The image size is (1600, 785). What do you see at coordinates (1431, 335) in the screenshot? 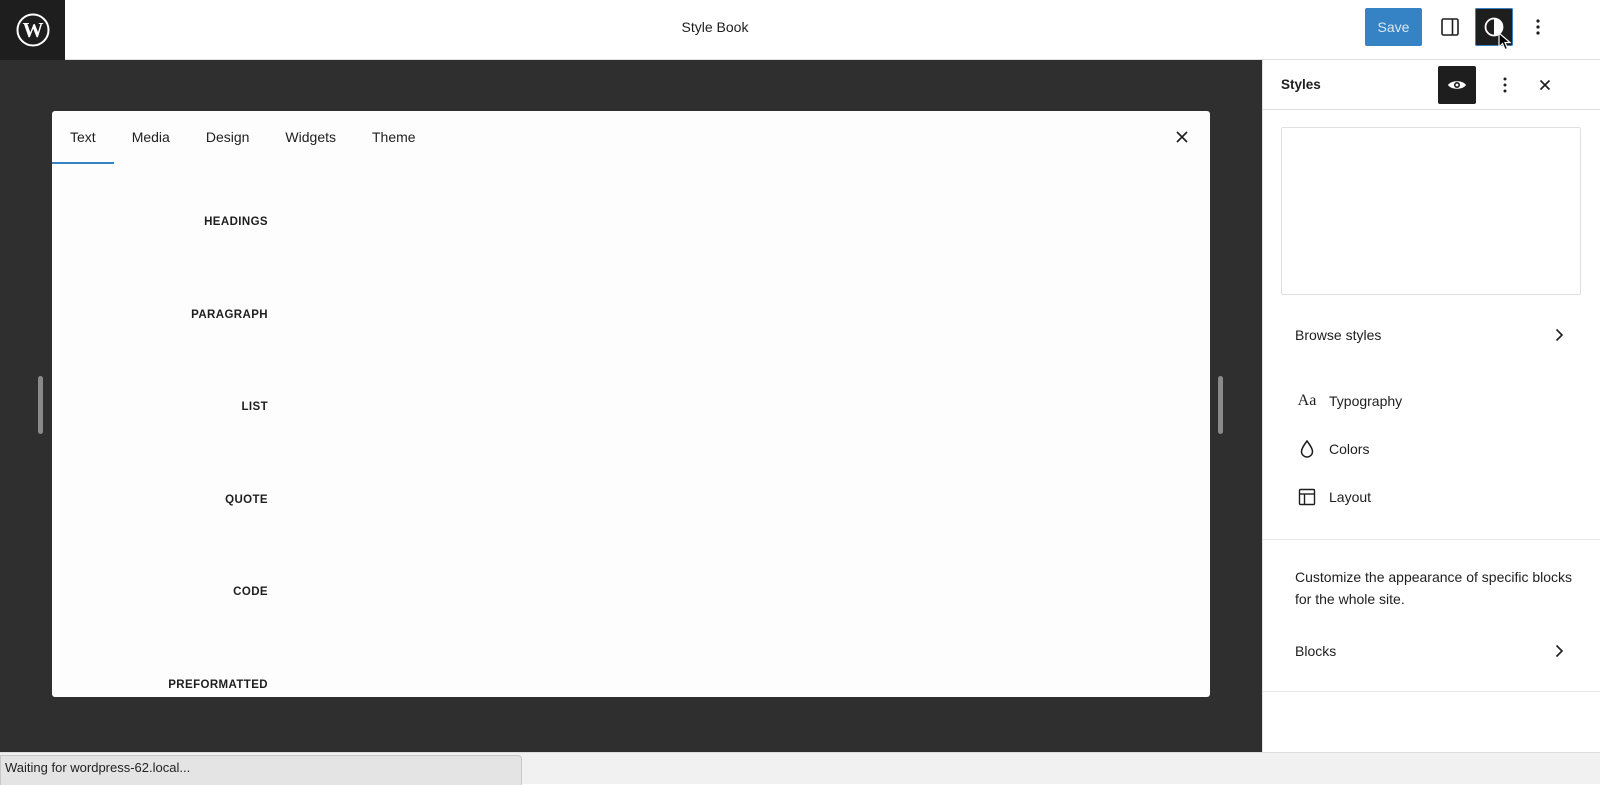
I see `browse-styles-button: Browse styles` at bounding box center [1431, 335].